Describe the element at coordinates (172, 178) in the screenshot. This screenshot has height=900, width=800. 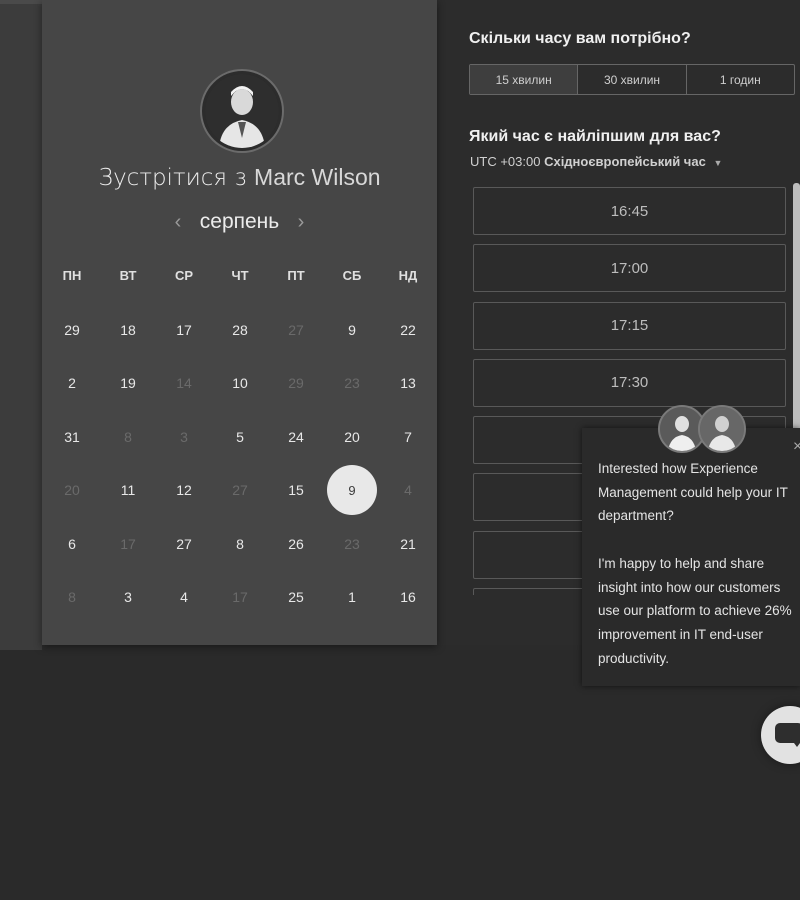
I see `meeting-title-prefix: Зустрітися з` at that location.